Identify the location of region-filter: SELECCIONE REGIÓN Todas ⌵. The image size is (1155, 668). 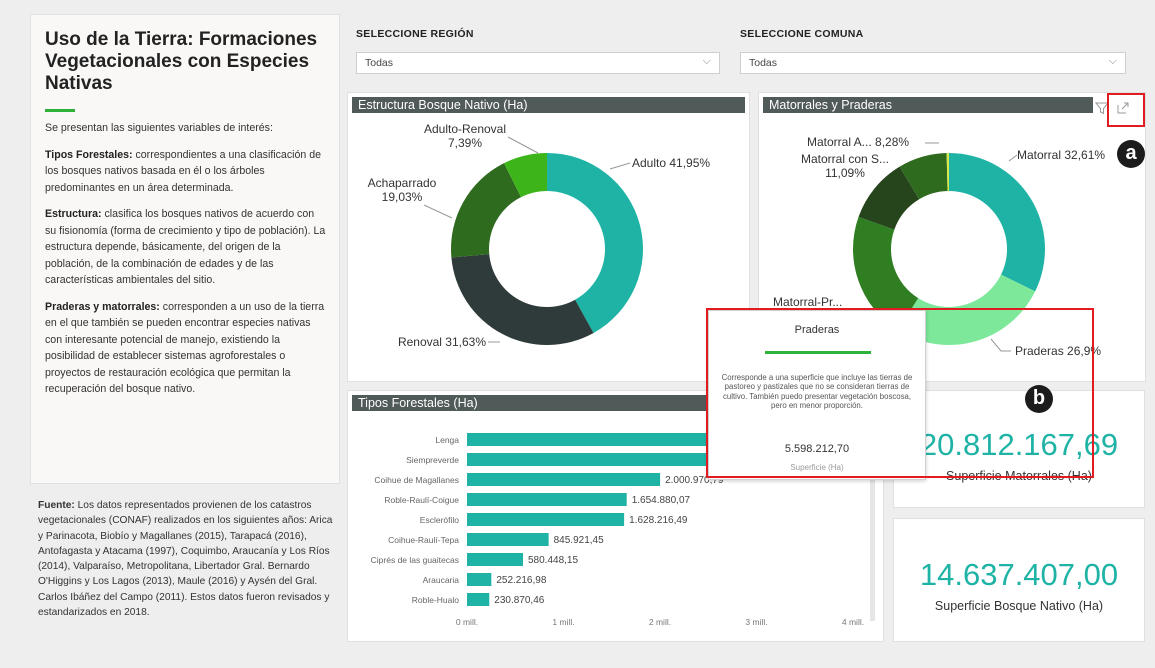
(538, 58).